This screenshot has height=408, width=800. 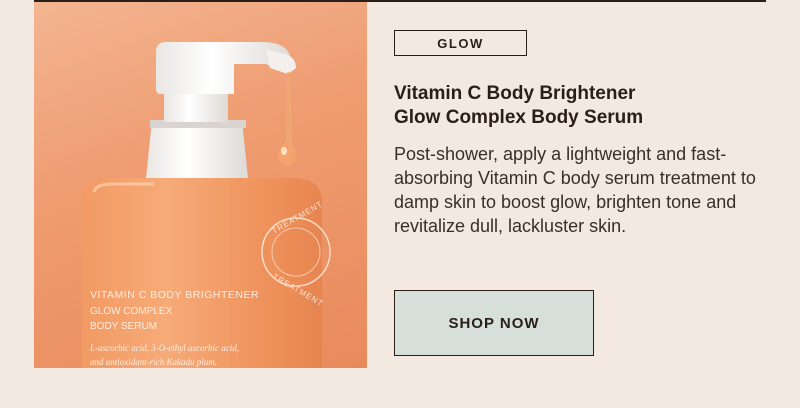 What do you see at coordinates (131, 311) in the screenshot?
I see `label-line2: GLOW COMPLEX` at bounding box center [131, 311].